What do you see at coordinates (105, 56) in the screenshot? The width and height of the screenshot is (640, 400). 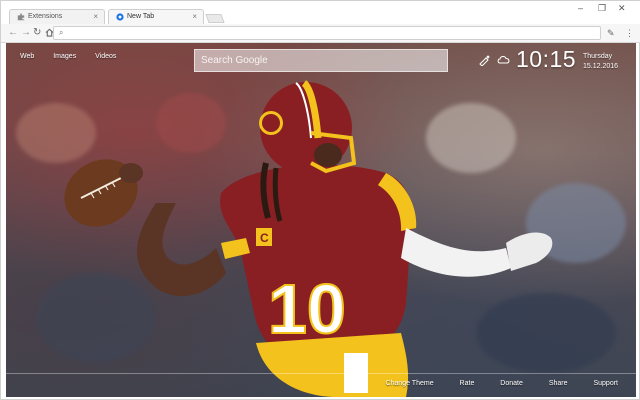 I see `nav-videos-link: Videos` at bounding box center [105, 56].